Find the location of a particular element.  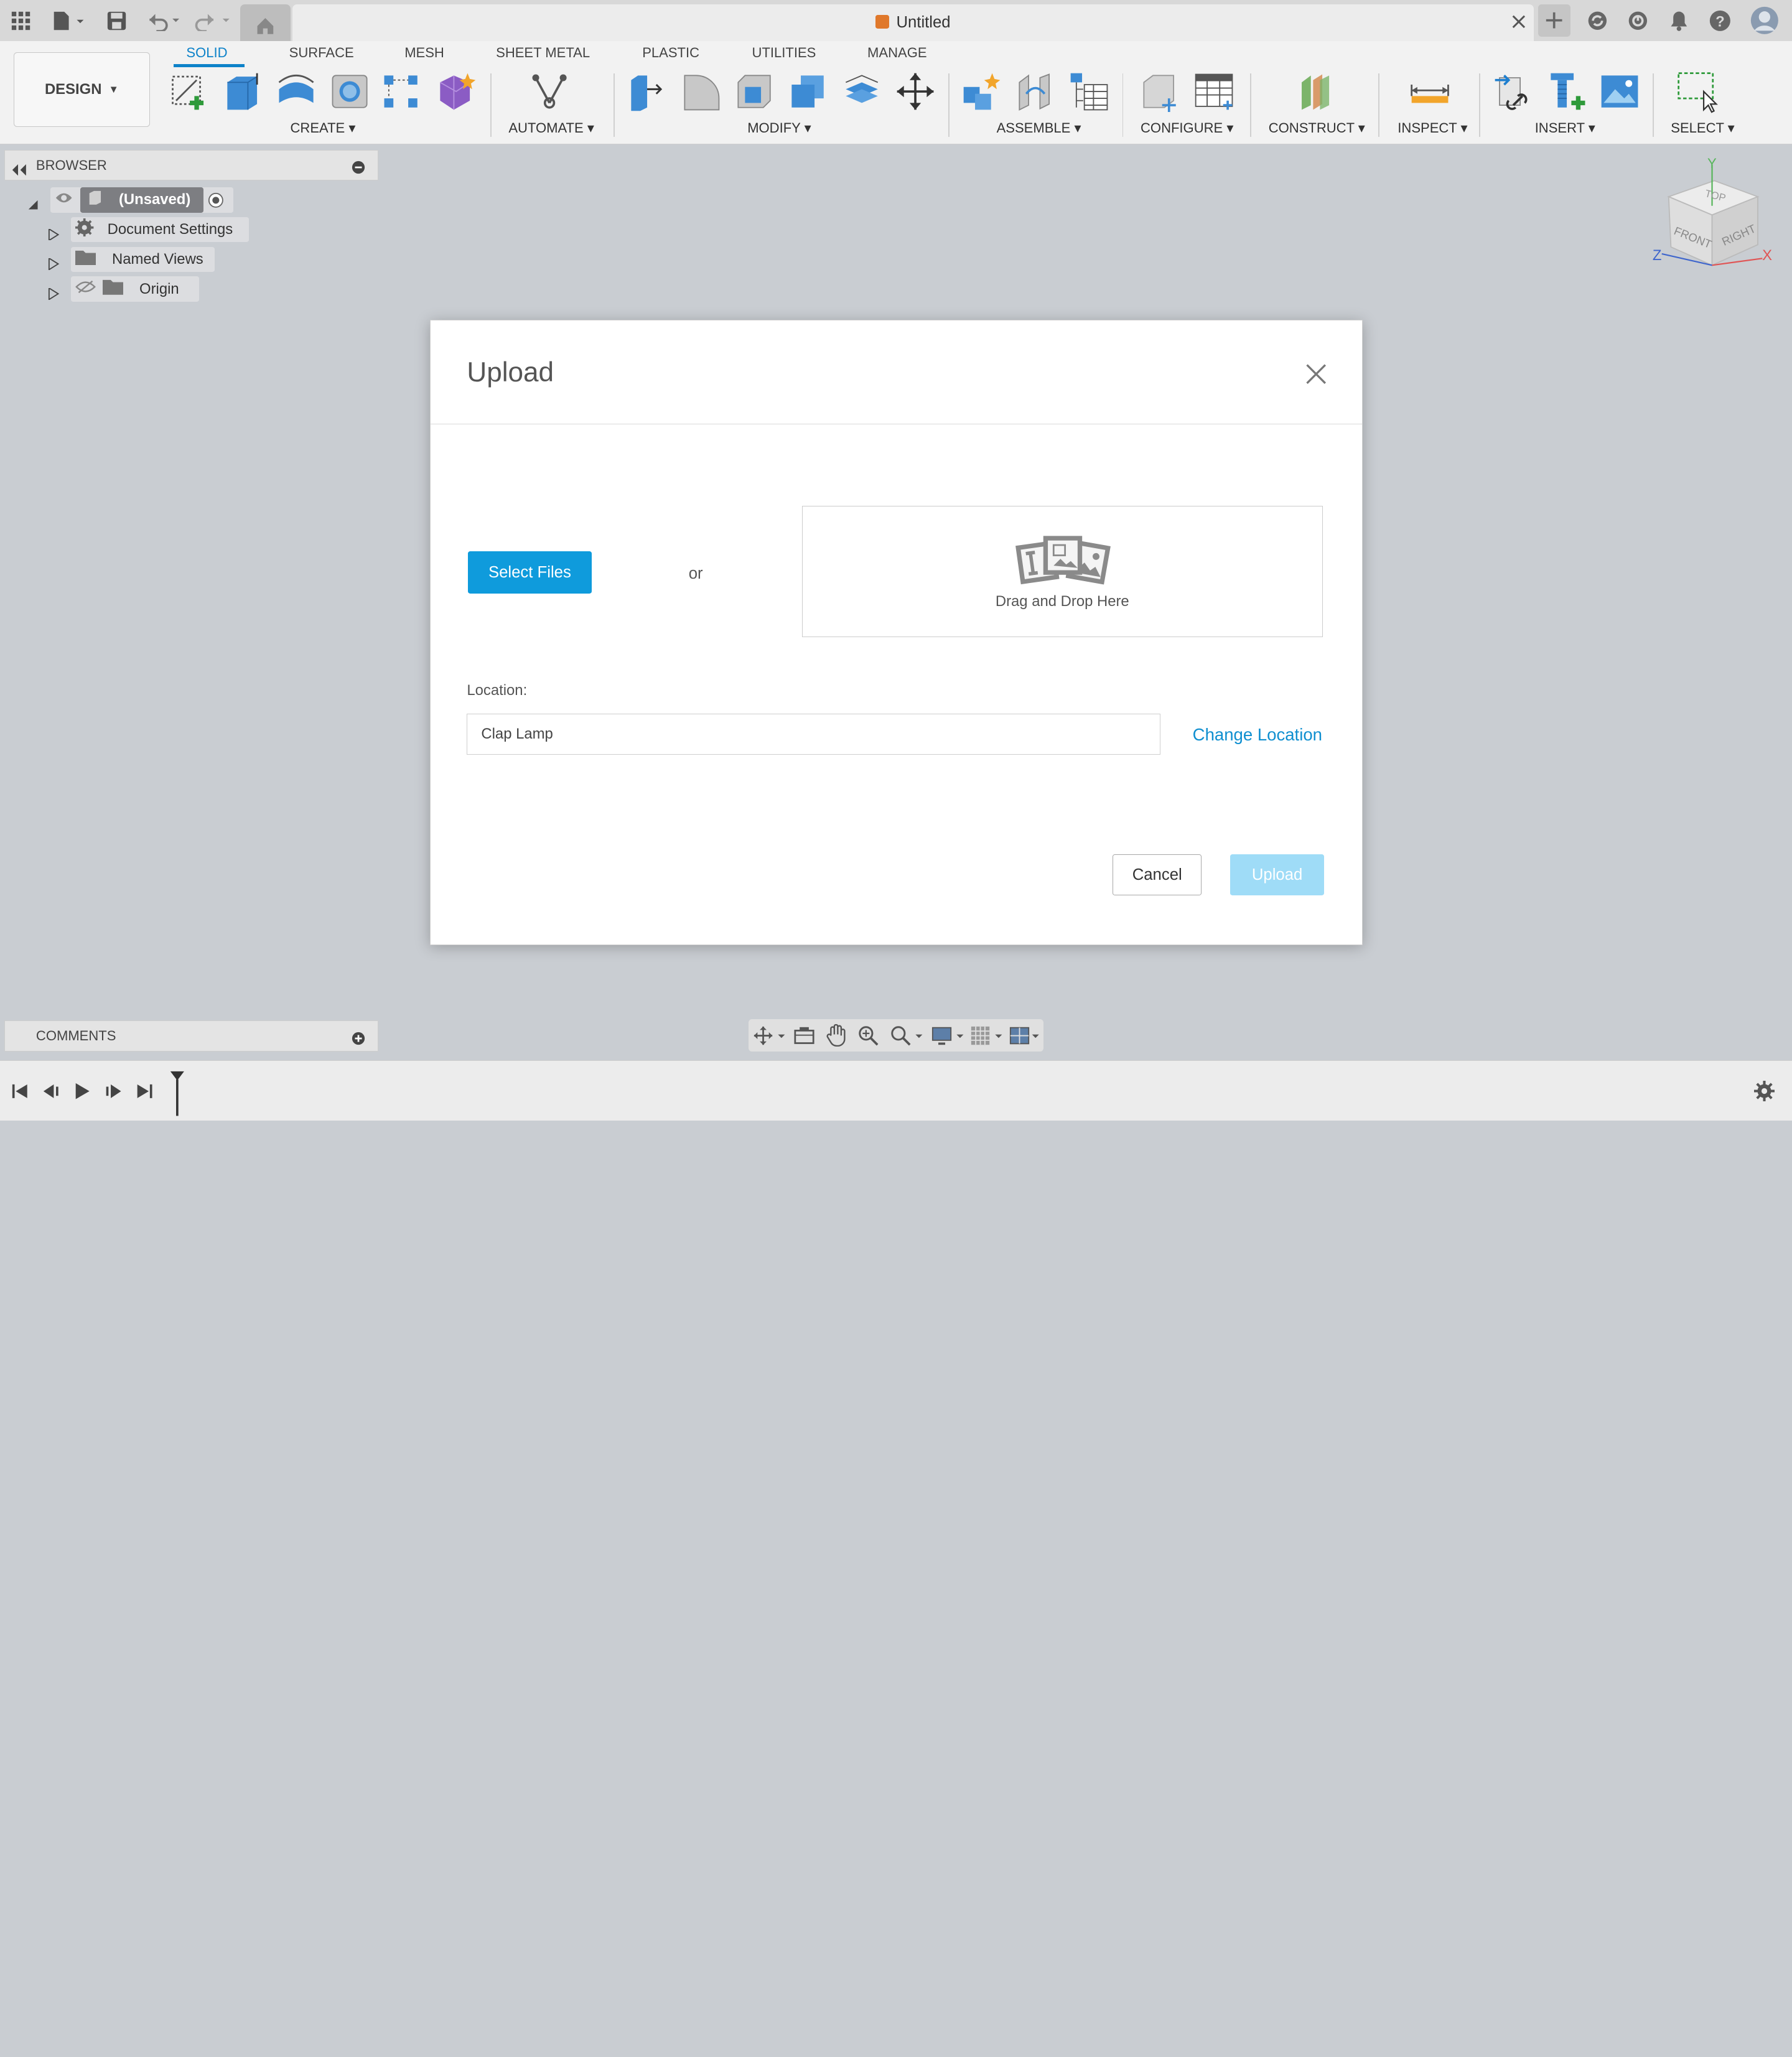

browser-item-named-views: Named Views is located at coordinates (142, 259).